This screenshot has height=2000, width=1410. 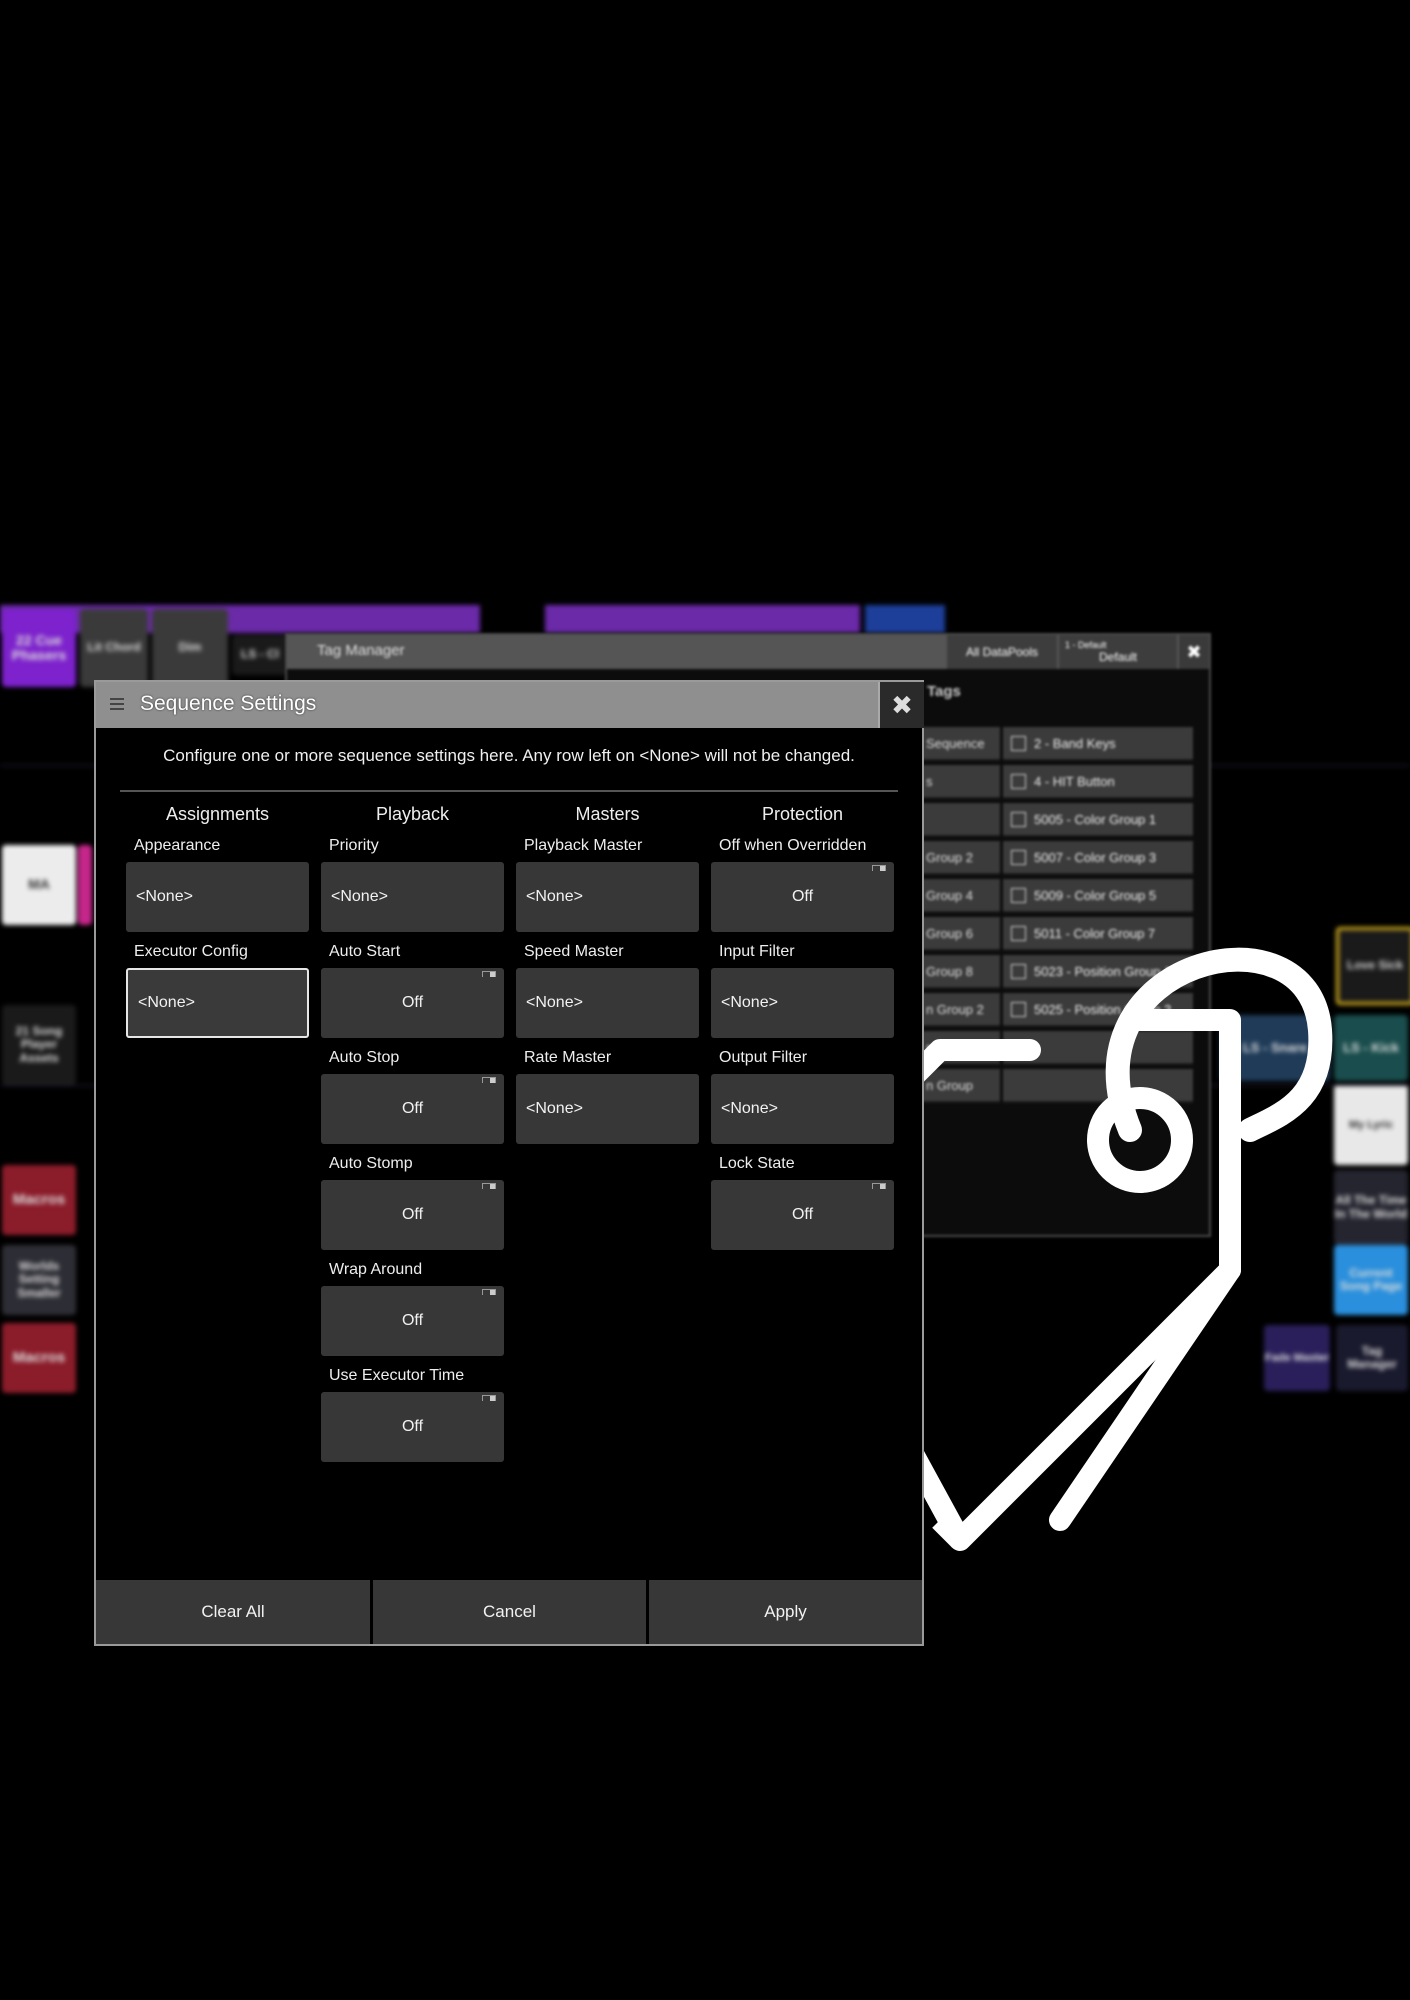 I want to click on column-header-protection: Protection, so click(x=802, y=814).